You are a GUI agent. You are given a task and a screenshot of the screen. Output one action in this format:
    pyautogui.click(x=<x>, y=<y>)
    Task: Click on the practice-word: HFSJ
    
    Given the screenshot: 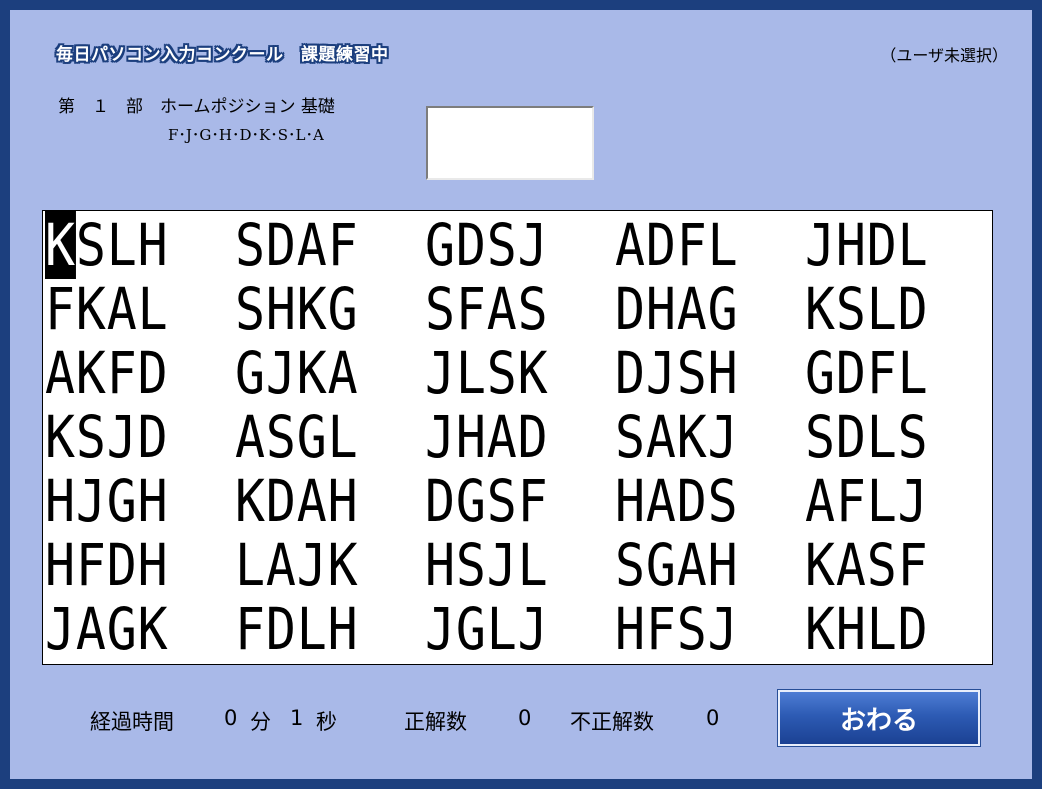 What is the action you would take?
    pyautogui.click(x=677, y=629)
    